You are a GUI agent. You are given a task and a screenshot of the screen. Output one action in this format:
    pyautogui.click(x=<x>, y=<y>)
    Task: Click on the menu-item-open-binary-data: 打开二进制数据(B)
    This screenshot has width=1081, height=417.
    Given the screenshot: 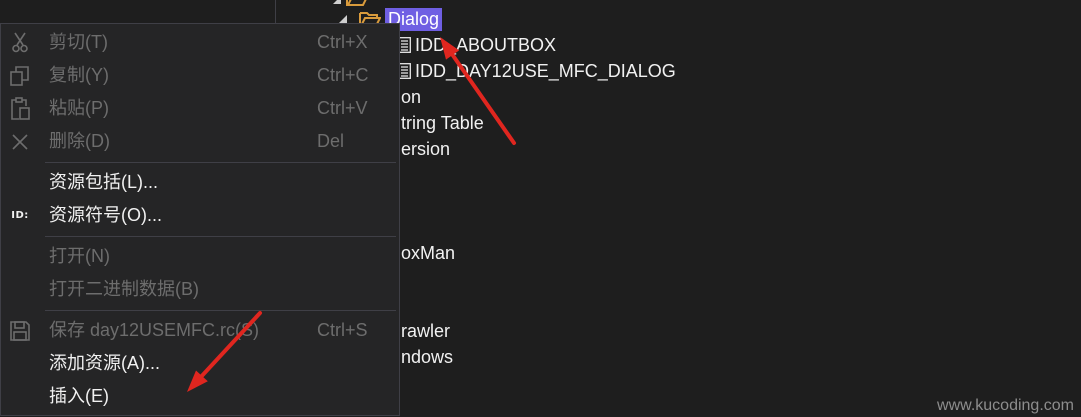 What is the action you would take?
    pyautogui.click(x=200, y=289)
    